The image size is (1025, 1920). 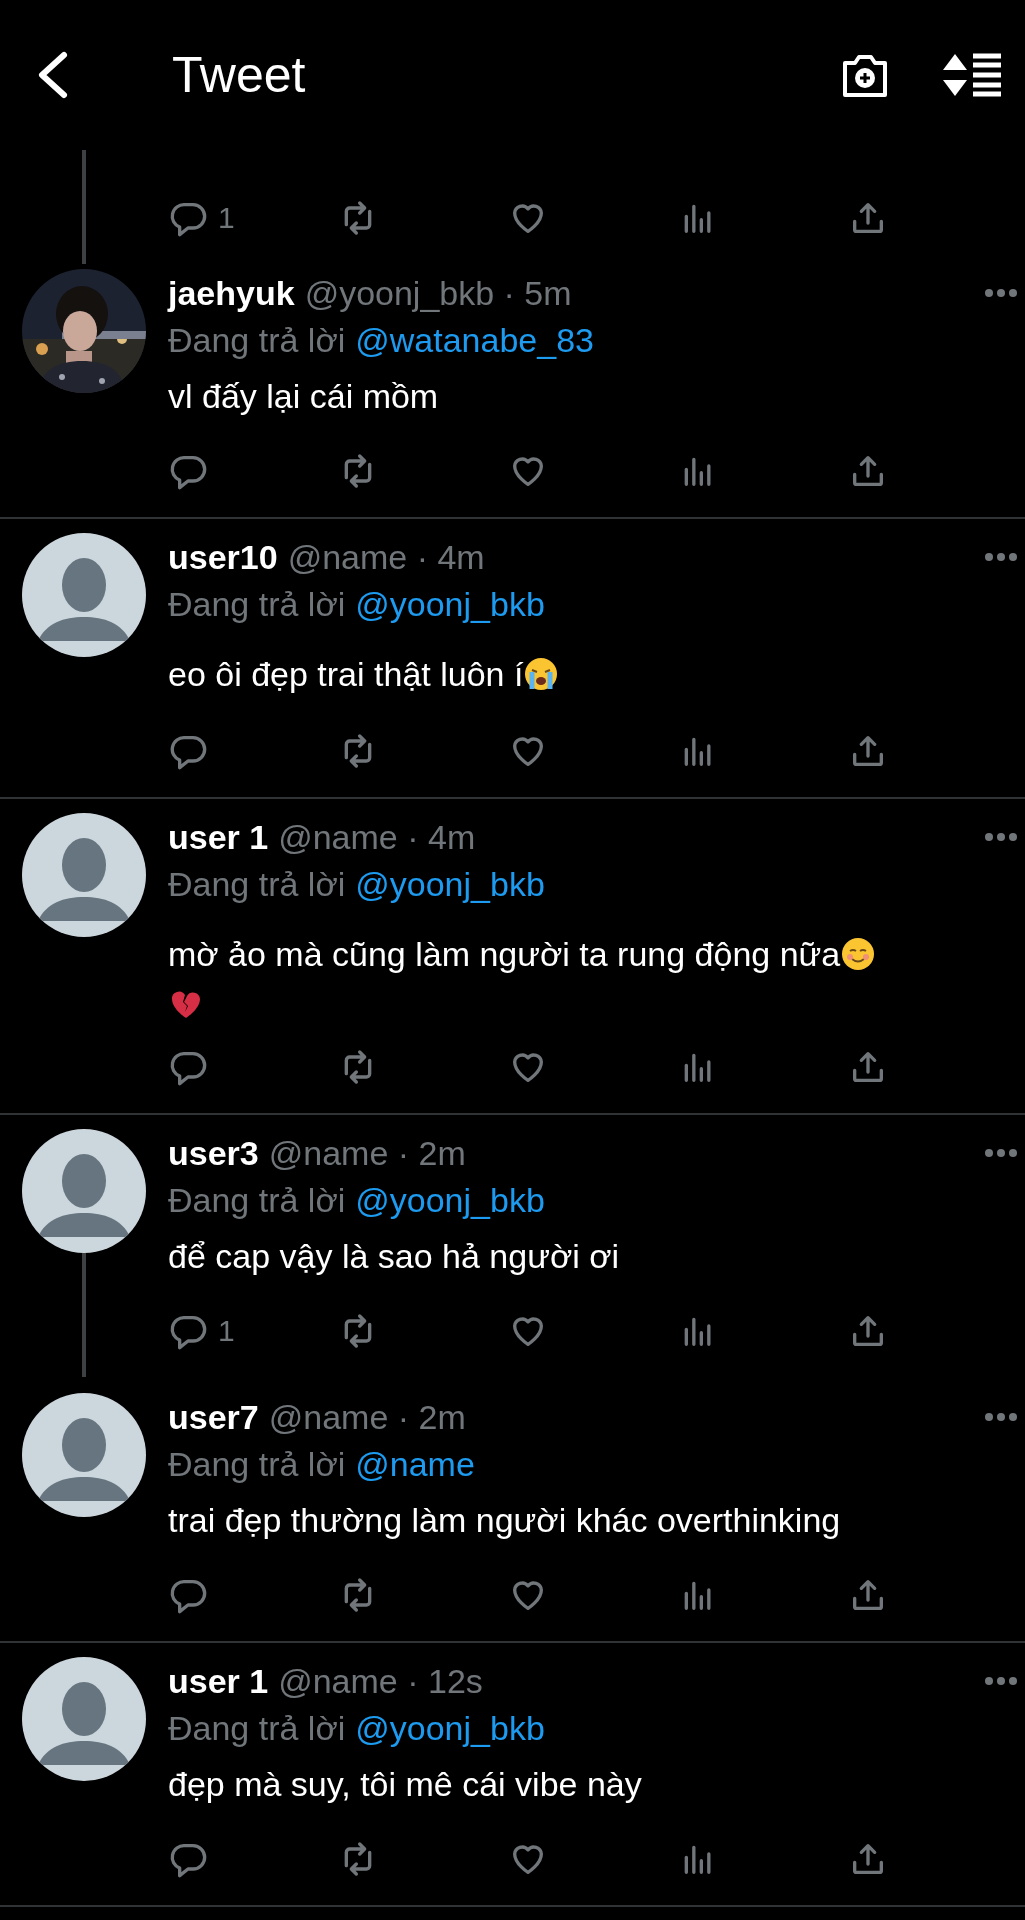 What do you see at coordinates (223, 557) in the screenshot?
I see `display-name: user10` at bounding box center [223, 557].